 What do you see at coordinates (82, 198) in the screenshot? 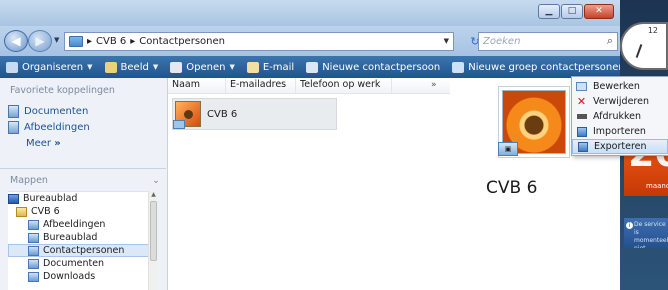
I see `tree-item-bureaublad: Bureaublad` at bounding box center [82, 198].